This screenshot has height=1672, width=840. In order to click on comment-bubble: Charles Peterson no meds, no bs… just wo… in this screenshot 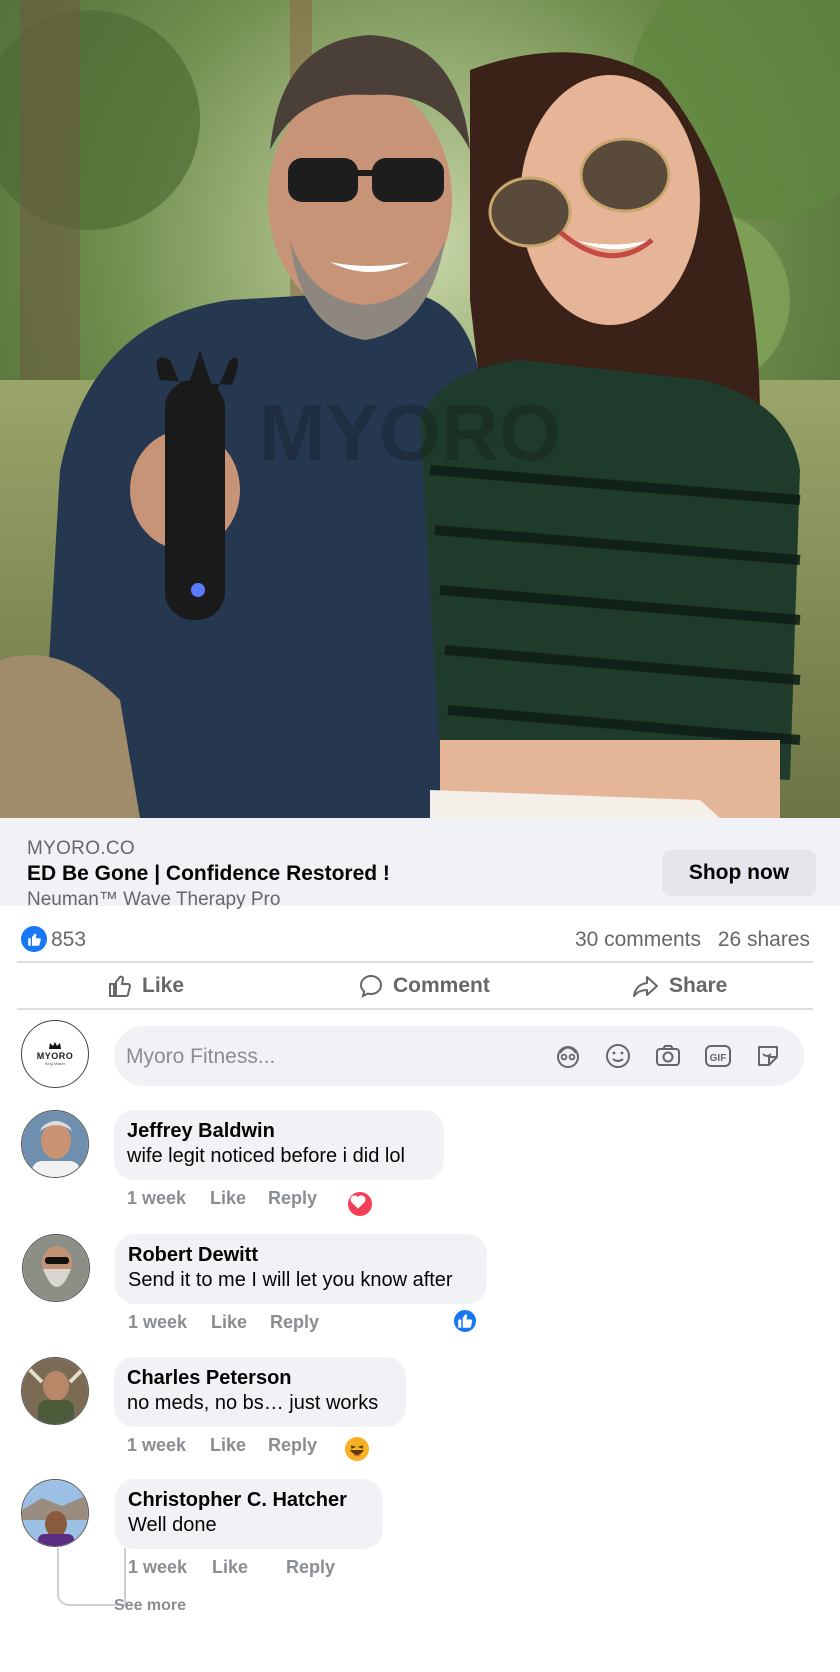, I will do `click(260, 1392)`.